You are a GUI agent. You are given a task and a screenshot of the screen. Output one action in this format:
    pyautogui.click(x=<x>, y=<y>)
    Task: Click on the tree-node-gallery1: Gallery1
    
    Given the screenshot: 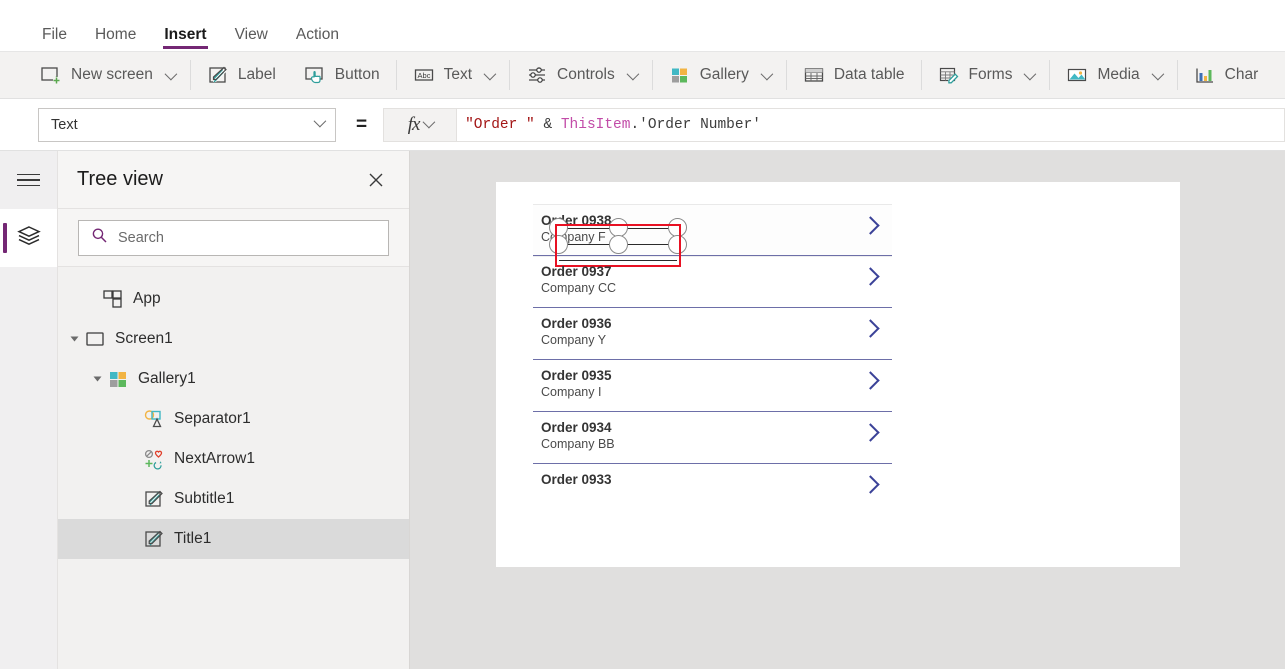 What is the action you would take?
    pyautogui.click(x=233, y=379)
    